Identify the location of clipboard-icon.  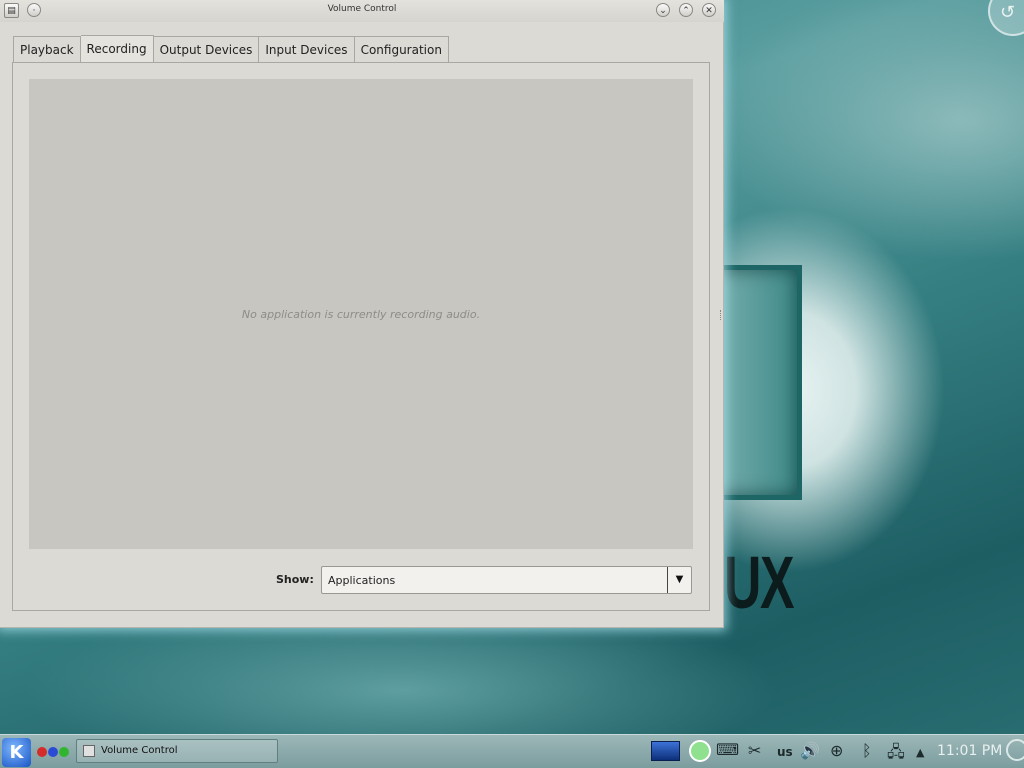
(700, 751).